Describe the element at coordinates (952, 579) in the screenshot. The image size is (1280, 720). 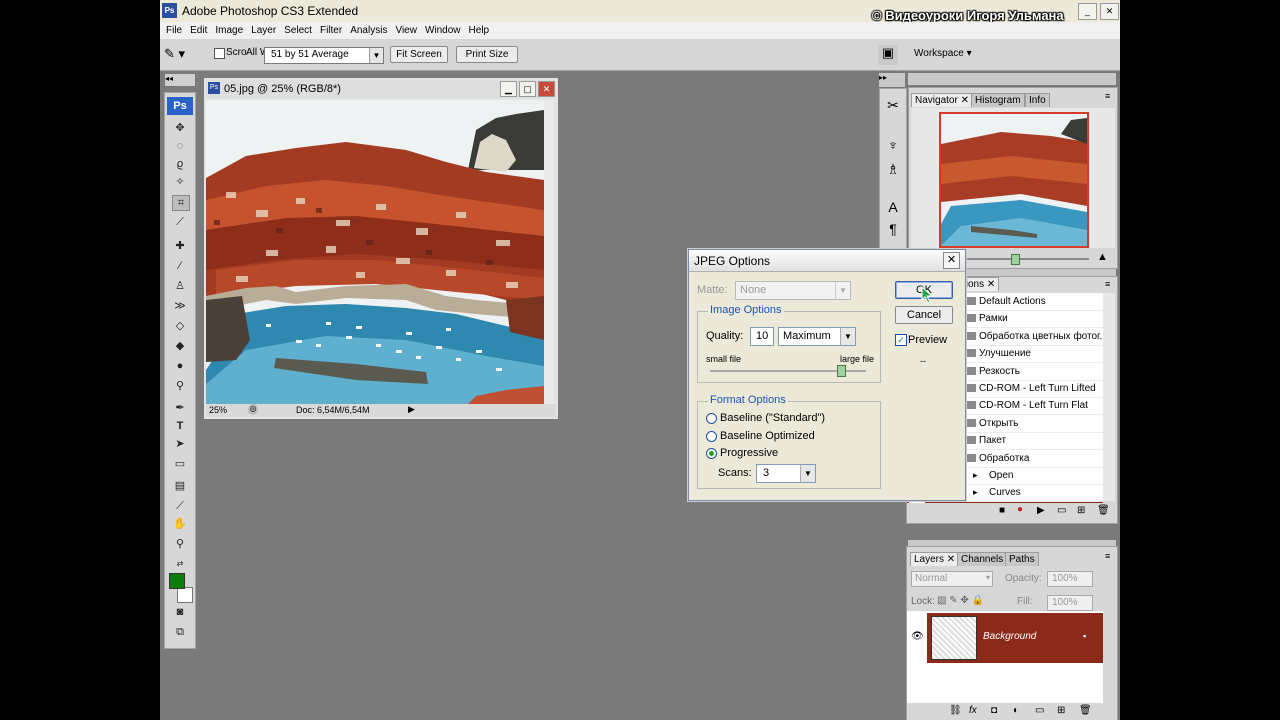
I see `blend-mode-select: Normal ▾` at that location.